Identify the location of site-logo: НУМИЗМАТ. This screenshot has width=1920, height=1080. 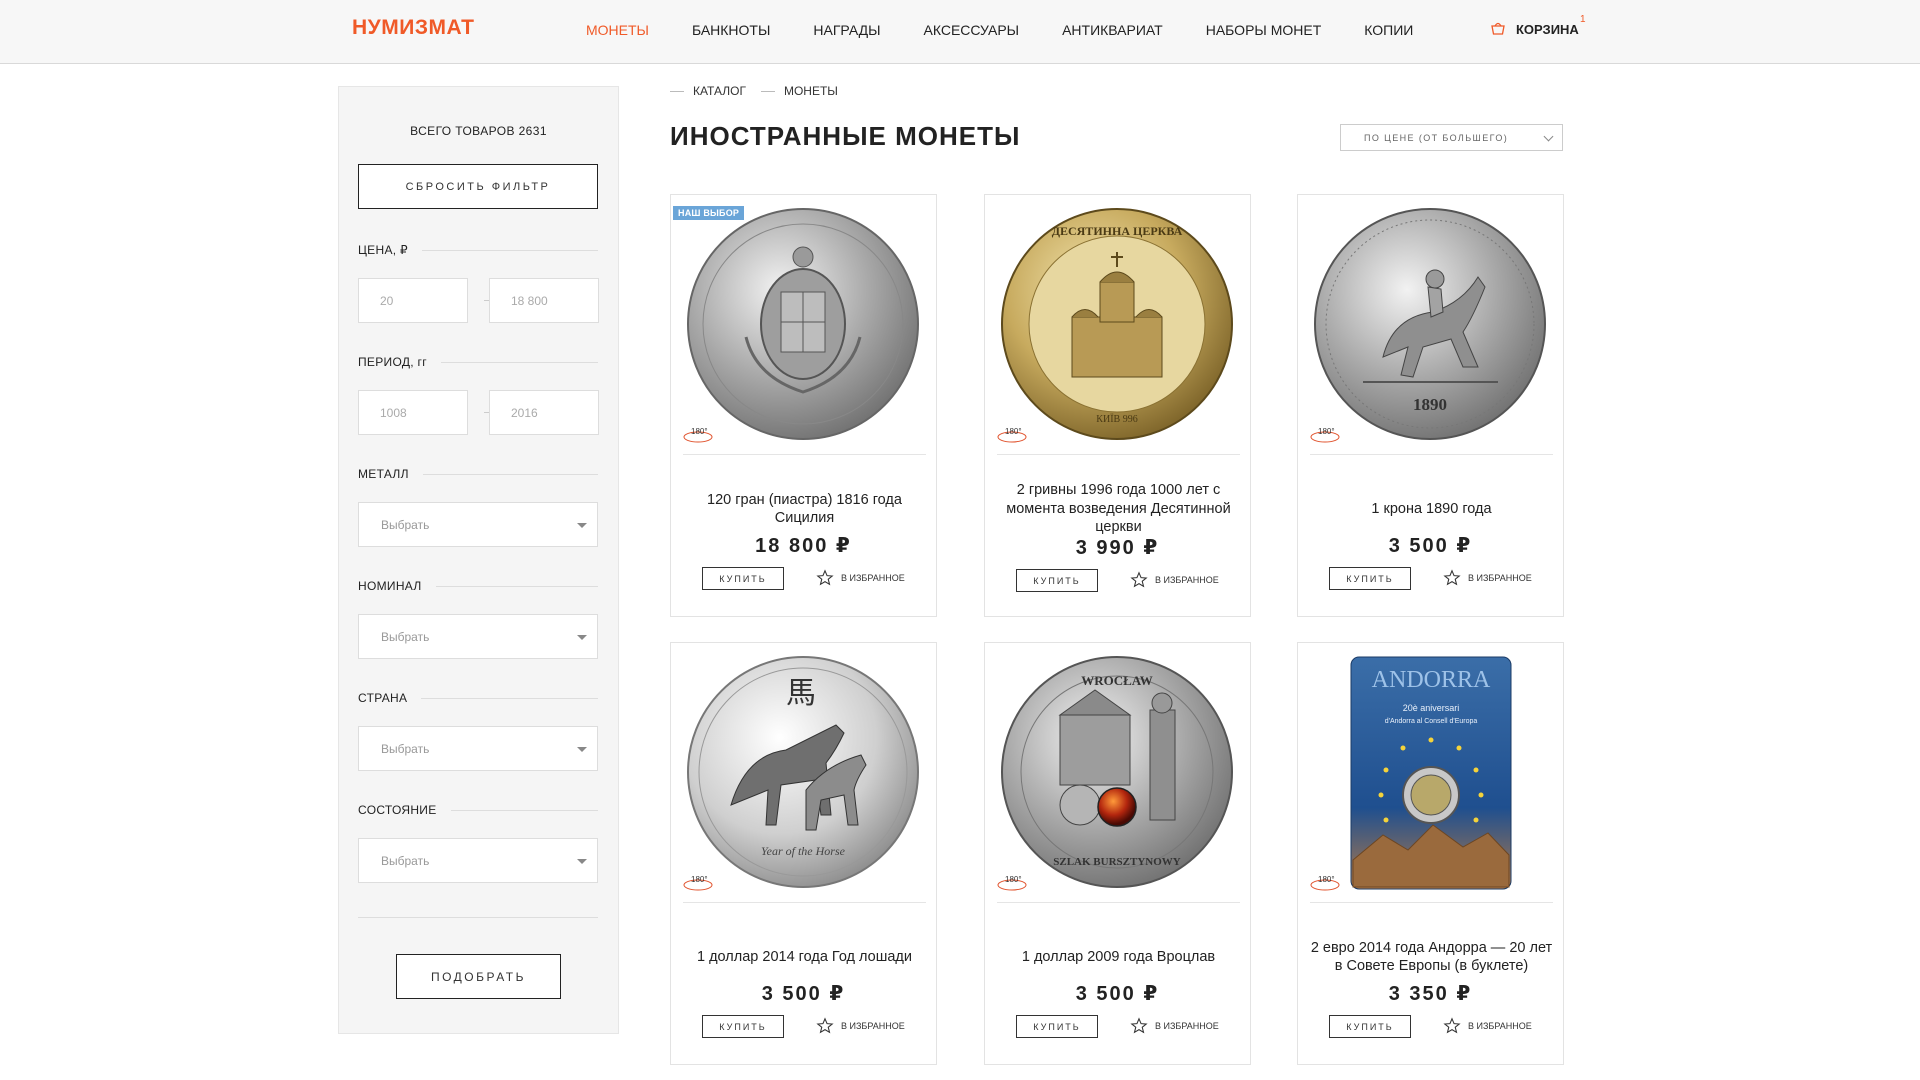
(413, 28).